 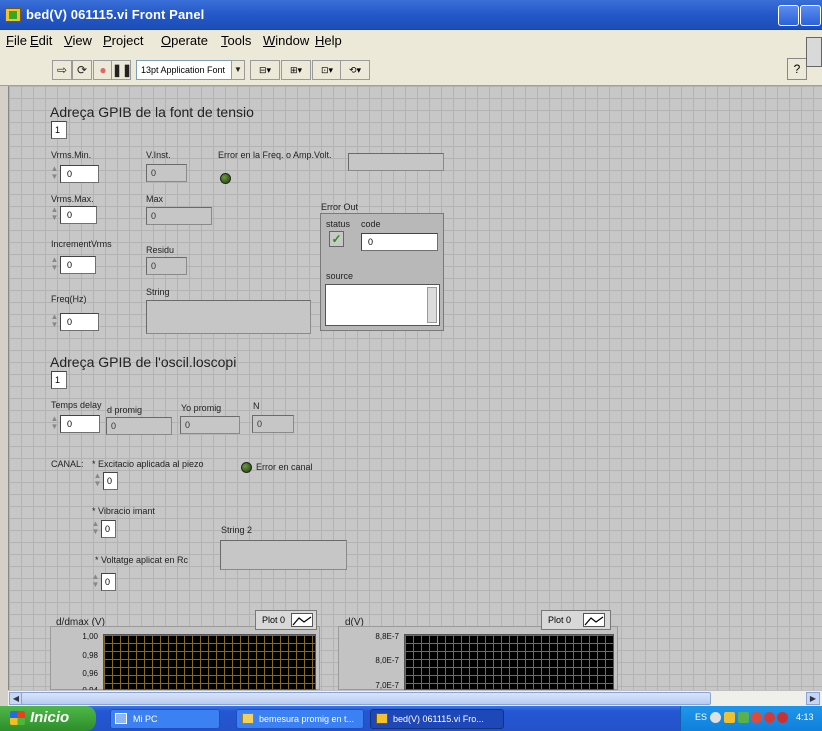 I want to click on gpib-osc-input: 1, so click(x=59, y=380).